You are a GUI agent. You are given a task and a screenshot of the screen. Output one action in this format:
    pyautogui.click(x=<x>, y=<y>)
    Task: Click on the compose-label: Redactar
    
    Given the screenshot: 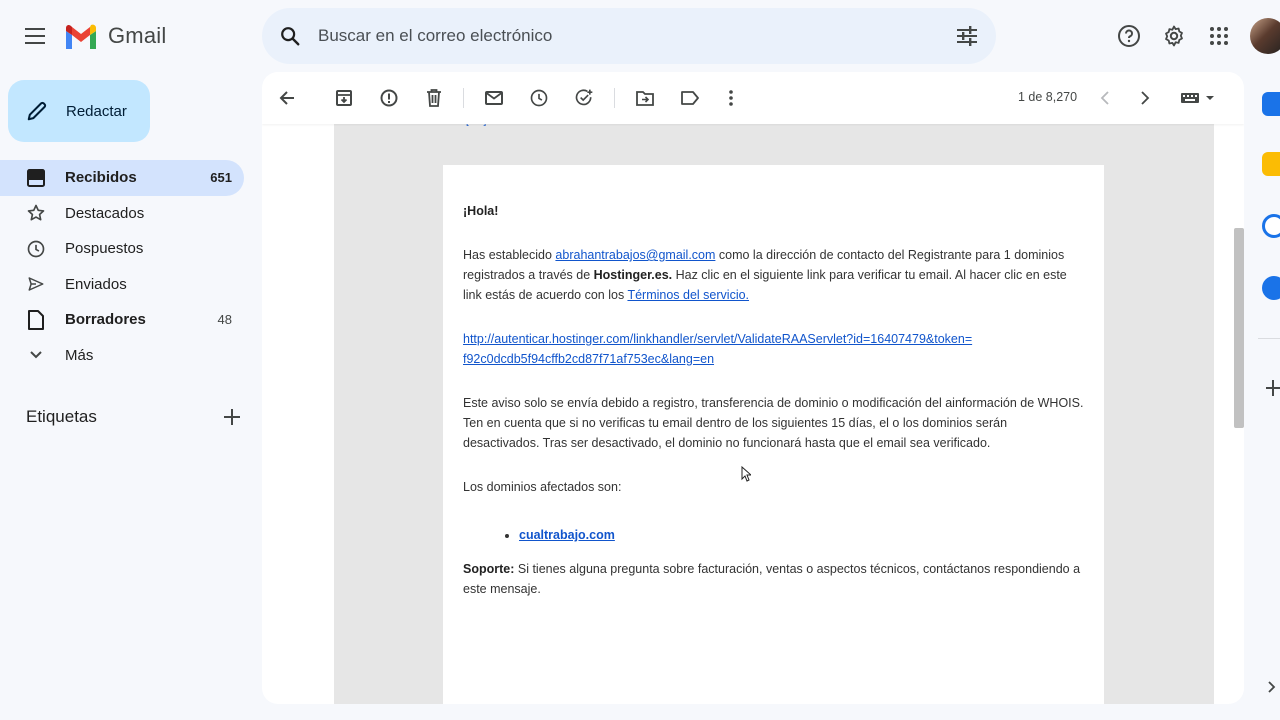 What is the action you would take?
    pyautogui.click(x=96, y=111)
    